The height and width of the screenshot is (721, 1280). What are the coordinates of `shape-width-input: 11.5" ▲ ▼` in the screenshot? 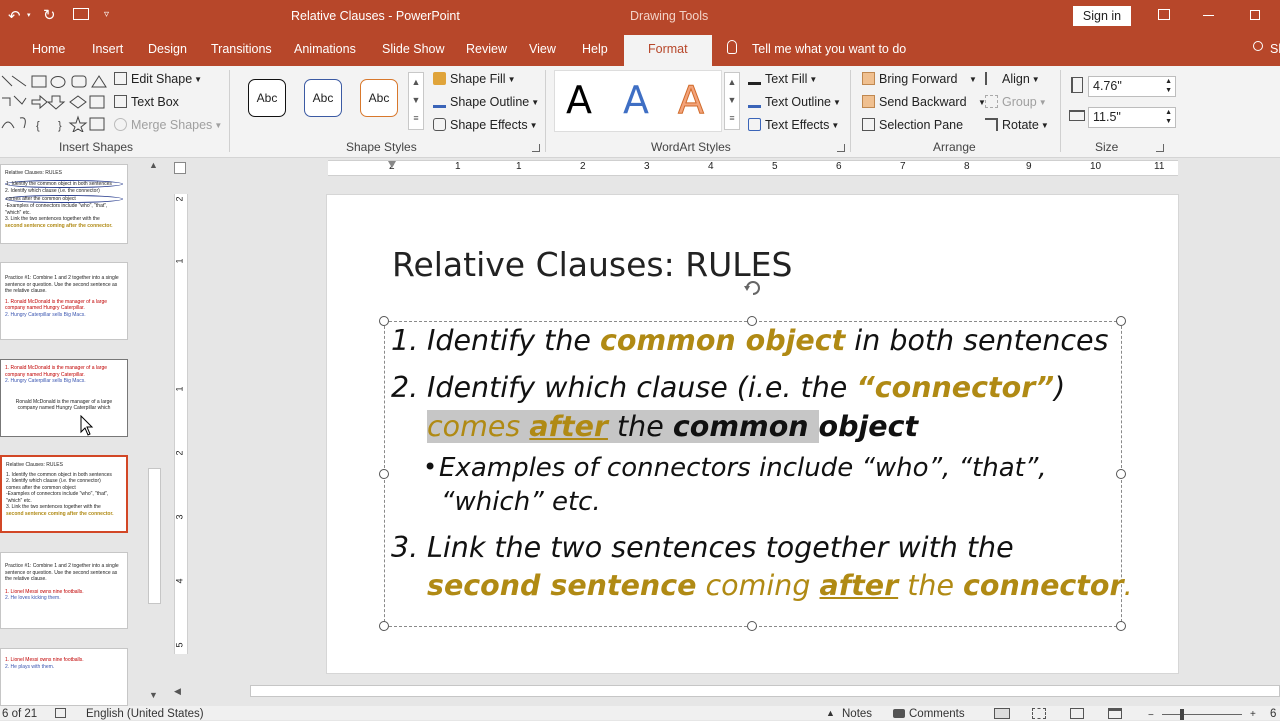 It's located at (1132, 117).